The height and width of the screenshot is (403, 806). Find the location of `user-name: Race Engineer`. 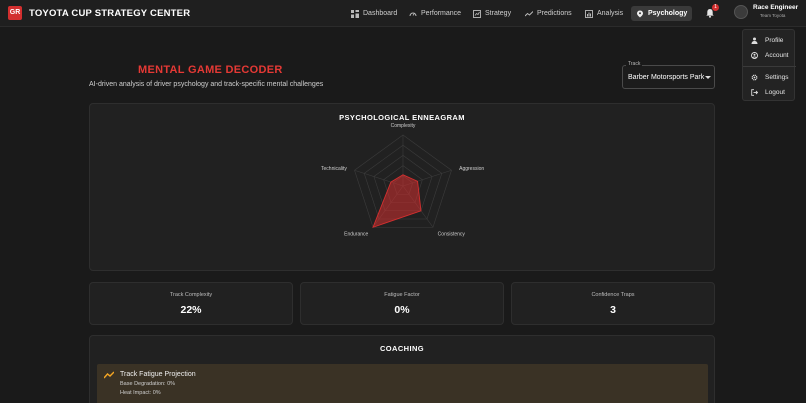

user-name: Race Engineer is located at coordinates (775, 7).